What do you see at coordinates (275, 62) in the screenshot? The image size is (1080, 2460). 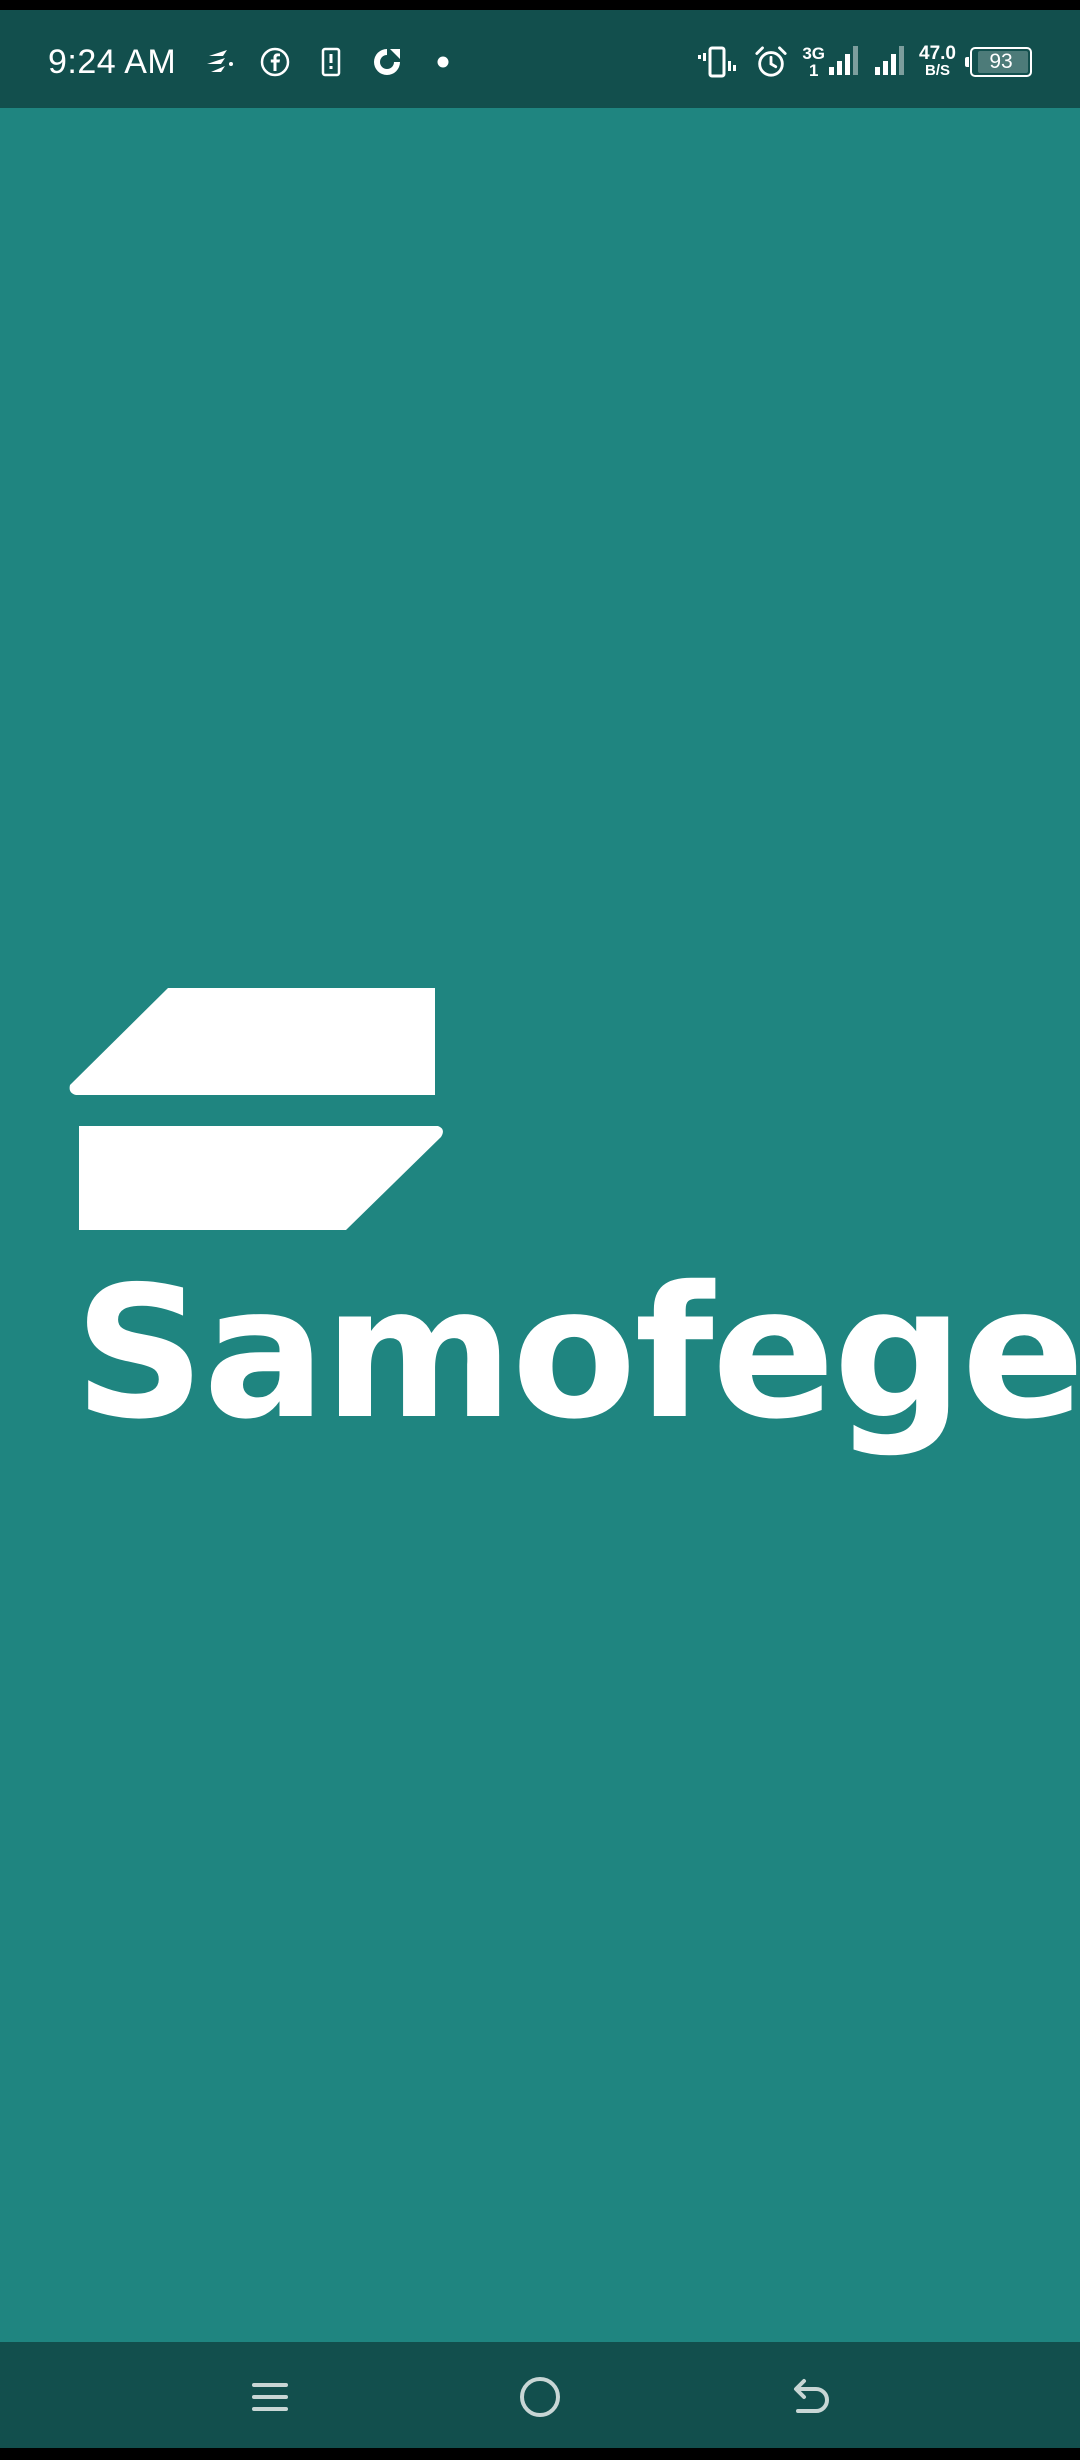 I see `facebook-icon` at bounding box center [275, 62].